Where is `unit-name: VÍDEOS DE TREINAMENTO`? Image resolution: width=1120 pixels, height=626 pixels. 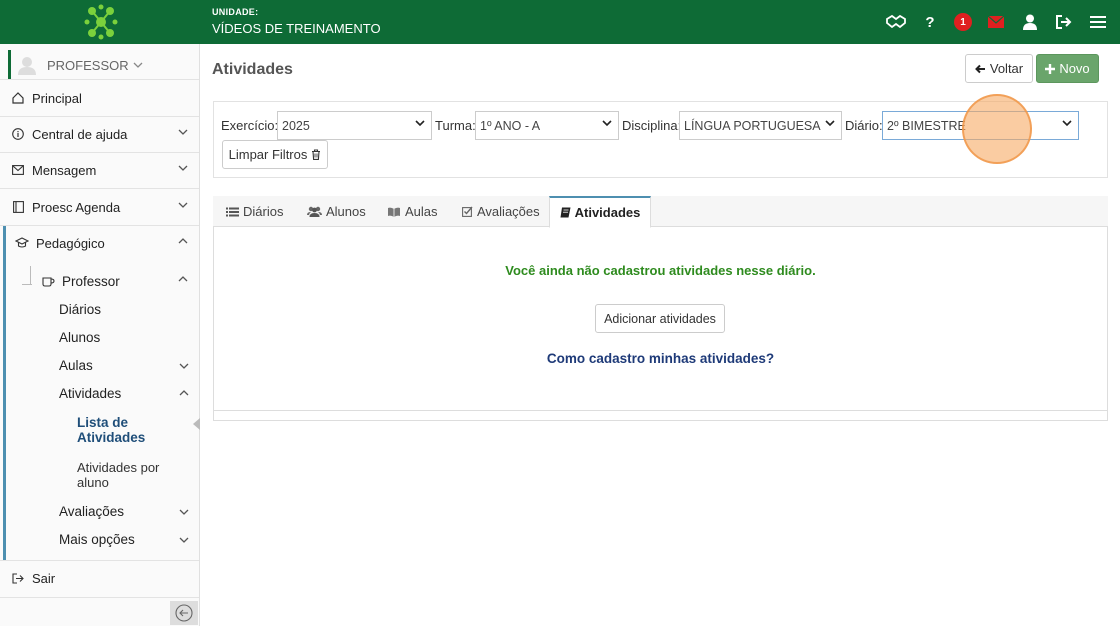 unit-name: VÍDEOS DE TREINAMENTO is located at coordinates (296, 28).